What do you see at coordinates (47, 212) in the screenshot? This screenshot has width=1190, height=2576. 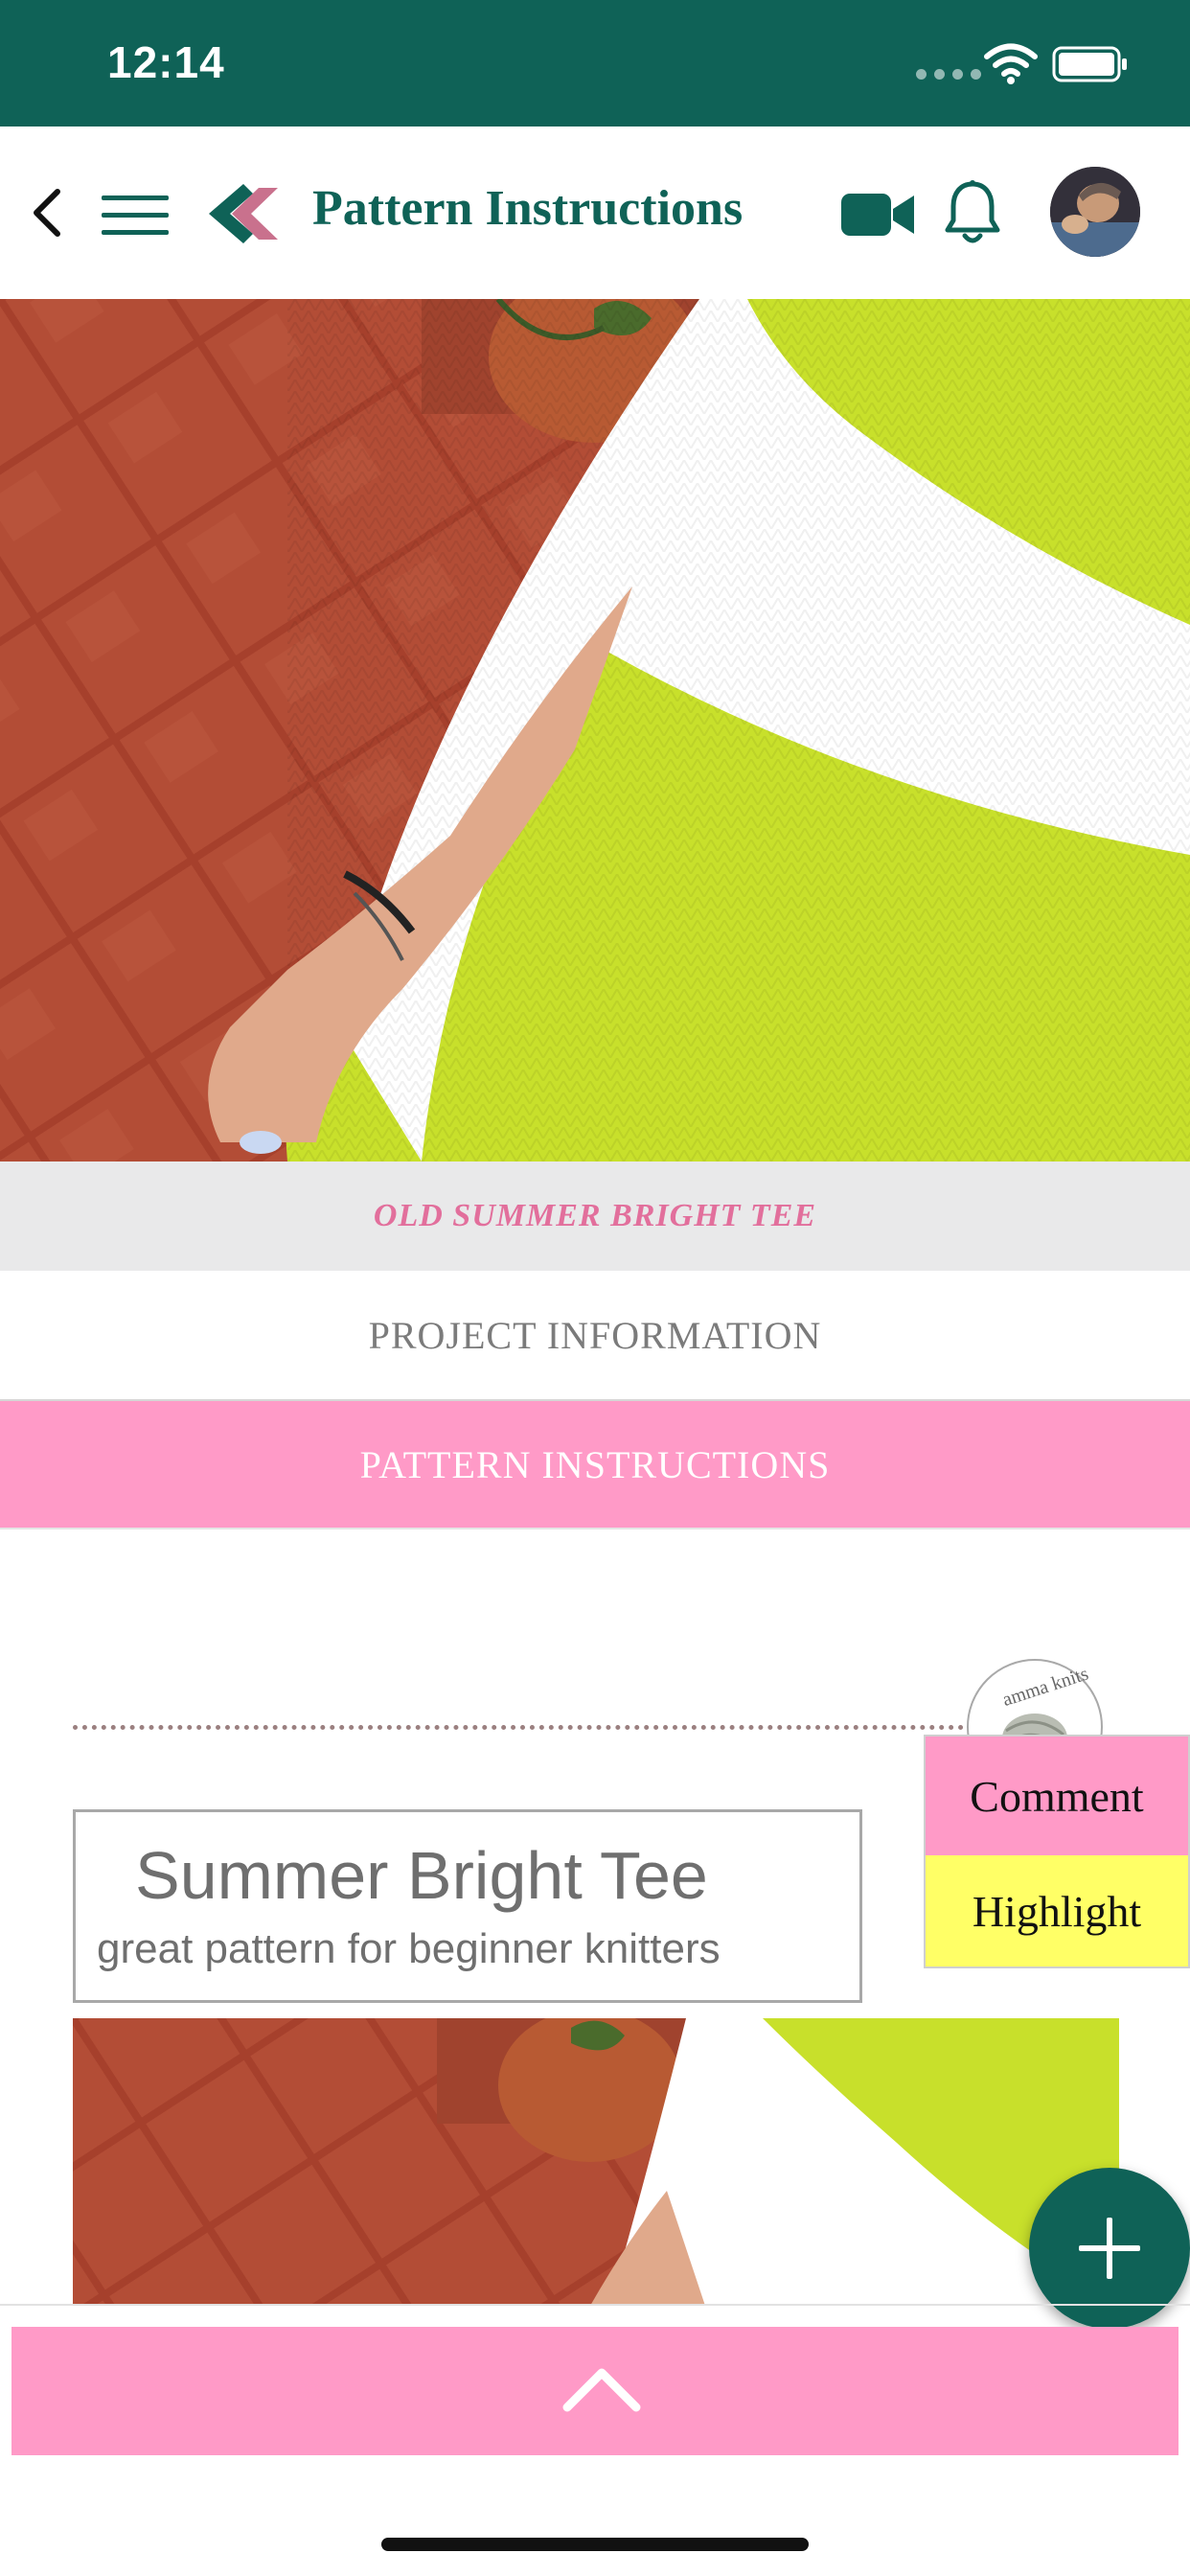 I see `back-chevron-icon` at bounding box center [47, 212].